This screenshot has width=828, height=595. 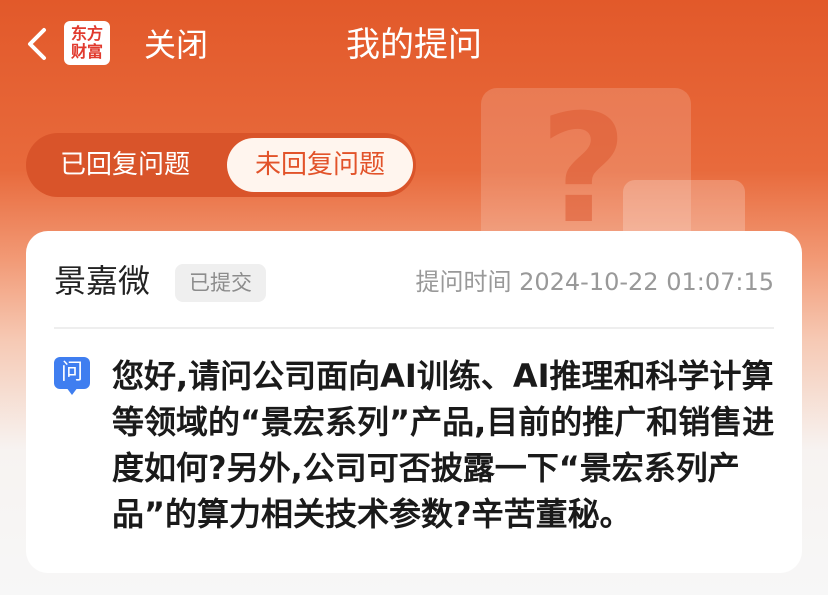 I want to click on page-title: 我的提问, so click(x=414, y=45).